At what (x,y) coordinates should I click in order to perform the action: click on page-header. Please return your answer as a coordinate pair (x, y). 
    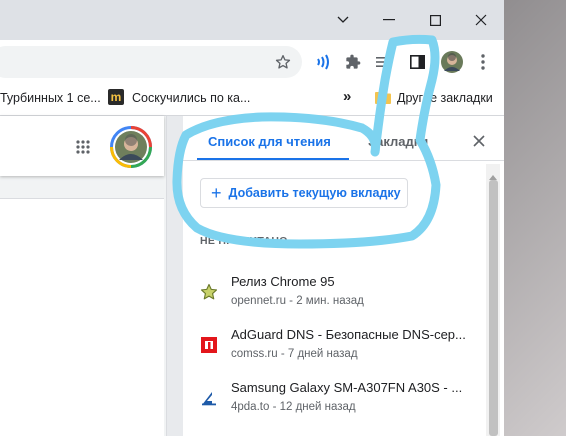
    Looking at the image, I should click on (82, 146).